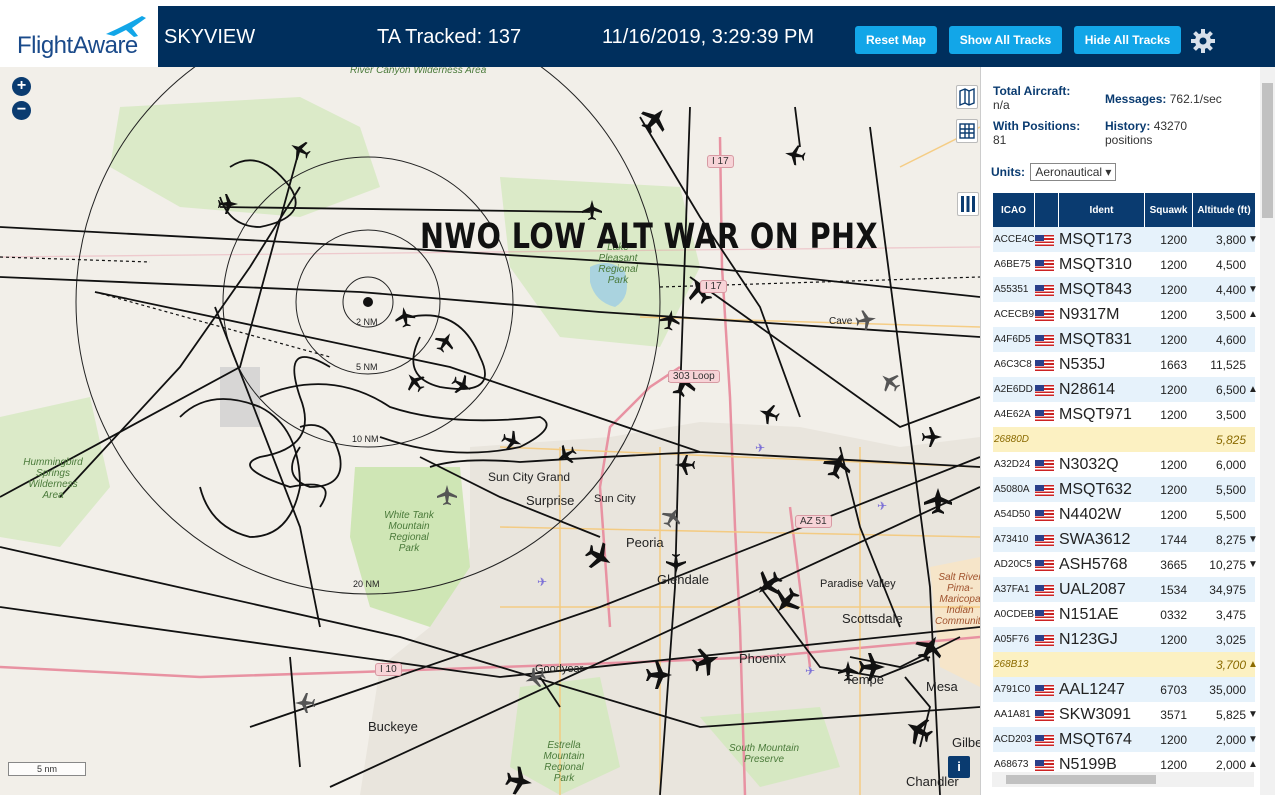  I want to click on altitude-cell: 4,600, so click(1230, 339).